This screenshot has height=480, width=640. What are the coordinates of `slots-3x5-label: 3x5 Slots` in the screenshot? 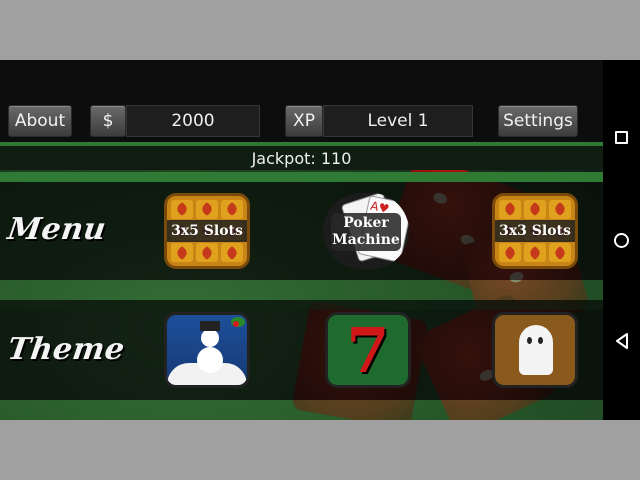 It's located at (207, 231).